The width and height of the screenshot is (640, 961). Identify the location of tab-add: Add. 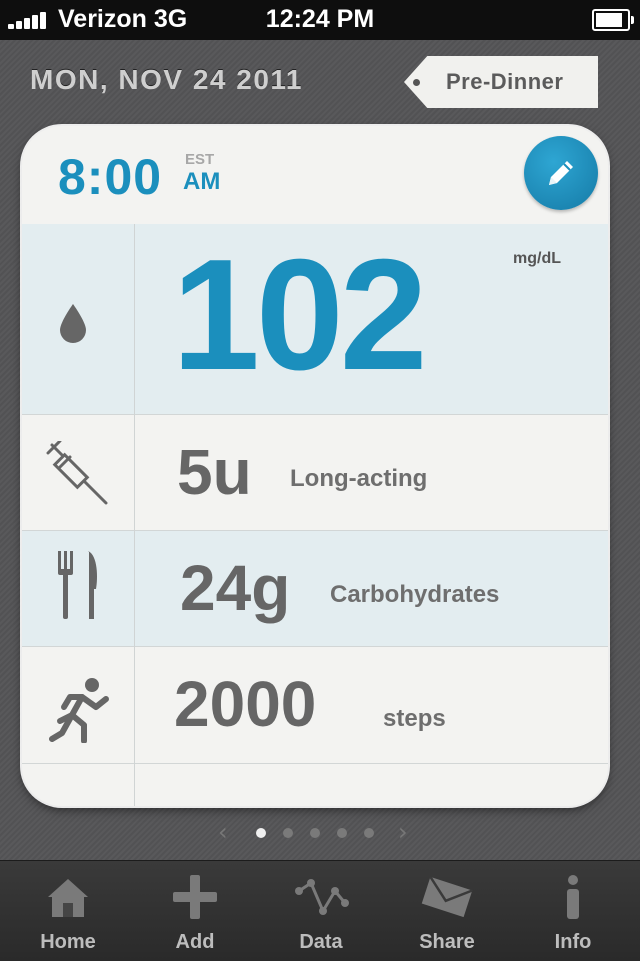
(195, 911).